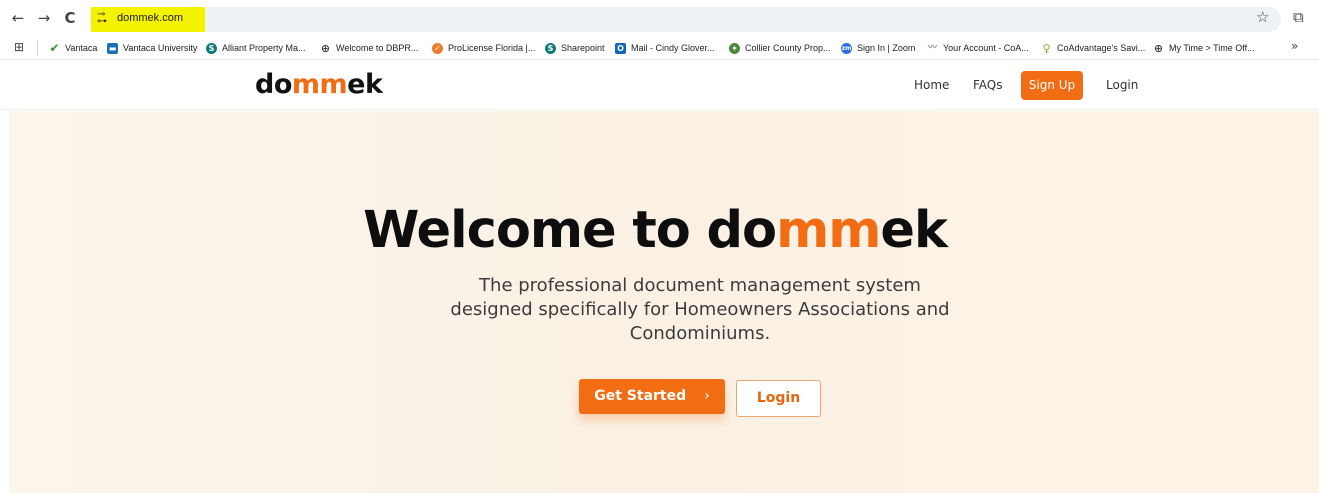  I want to click on browser-toolbar: ← → C ⊸ ⊶ dommek.com ☆ ⧉, so click(659, 18).